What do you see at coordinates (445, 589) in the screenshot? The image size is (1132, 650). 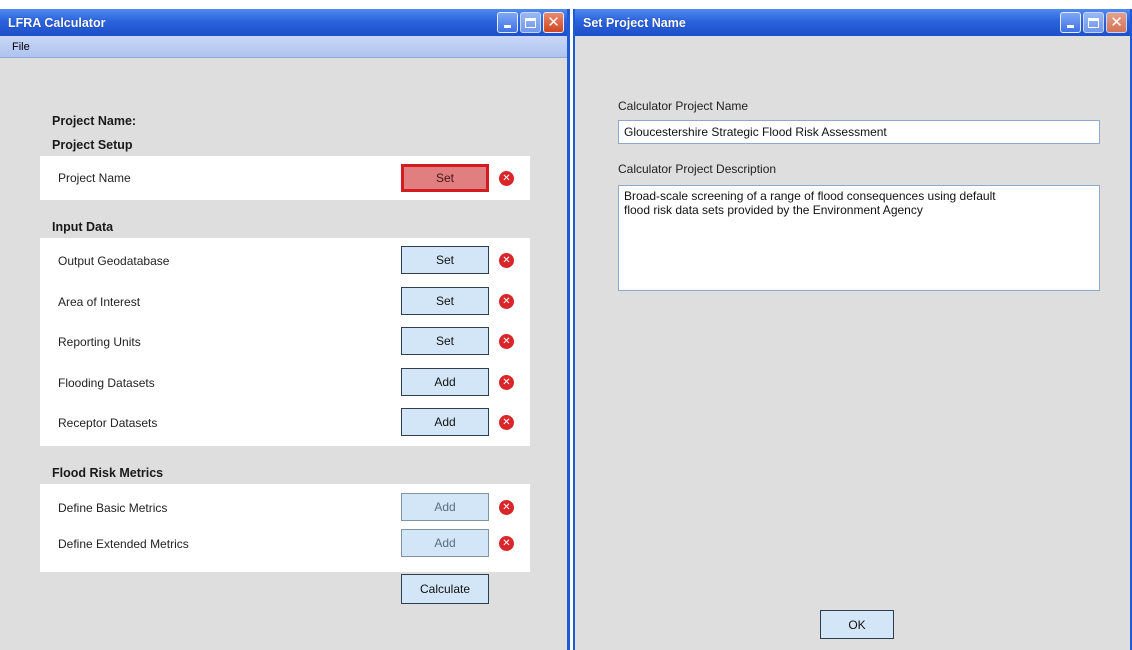 I see `calculate-button: Calculate` at bounding box center [445, 589].